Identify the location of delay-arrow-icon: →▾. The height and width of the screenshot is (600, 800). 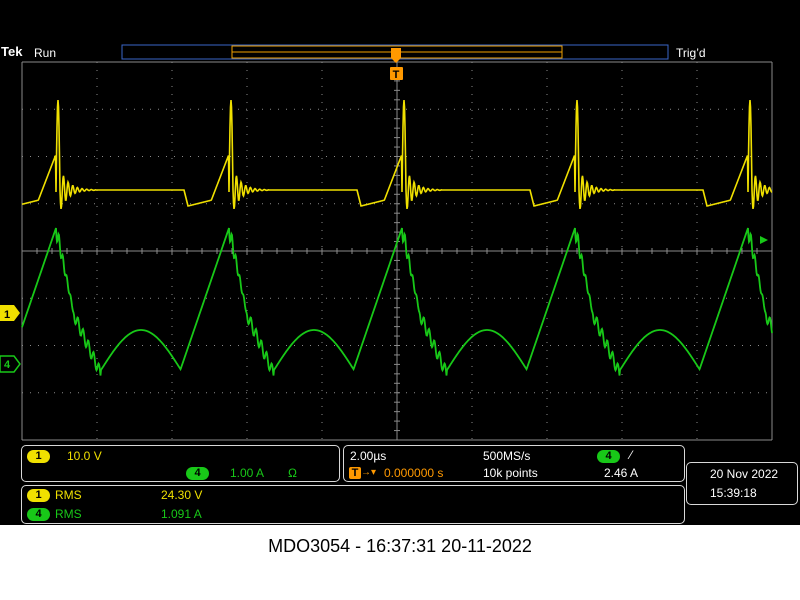
(369, 472).